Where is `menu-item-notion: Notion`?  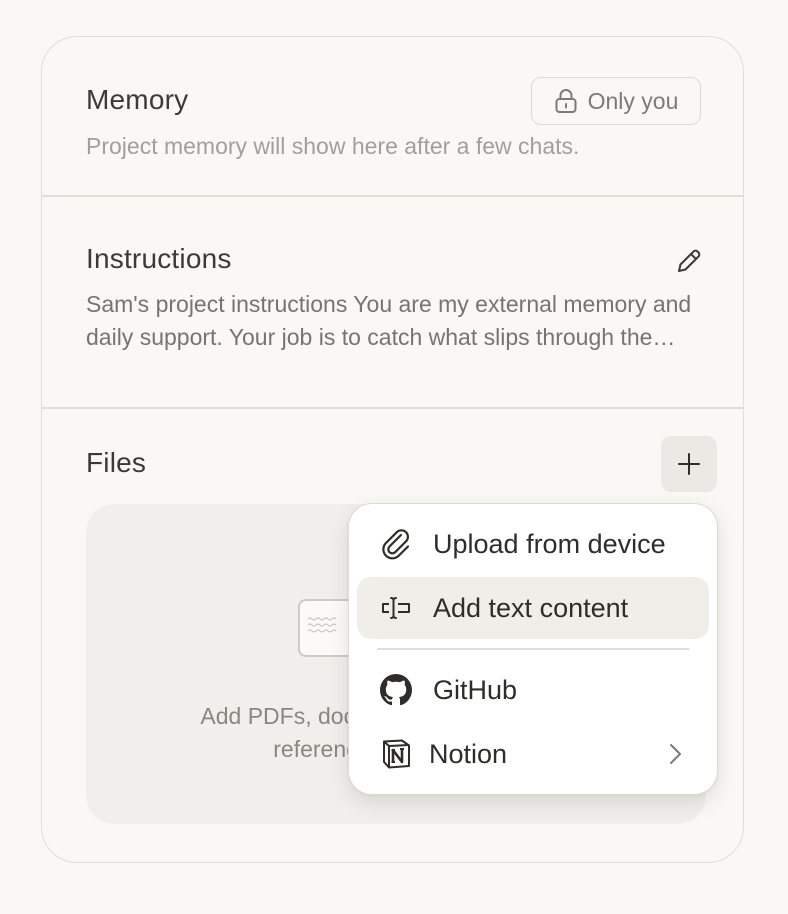
menu-item-notion: Notion is located at coordinates (533, 754).